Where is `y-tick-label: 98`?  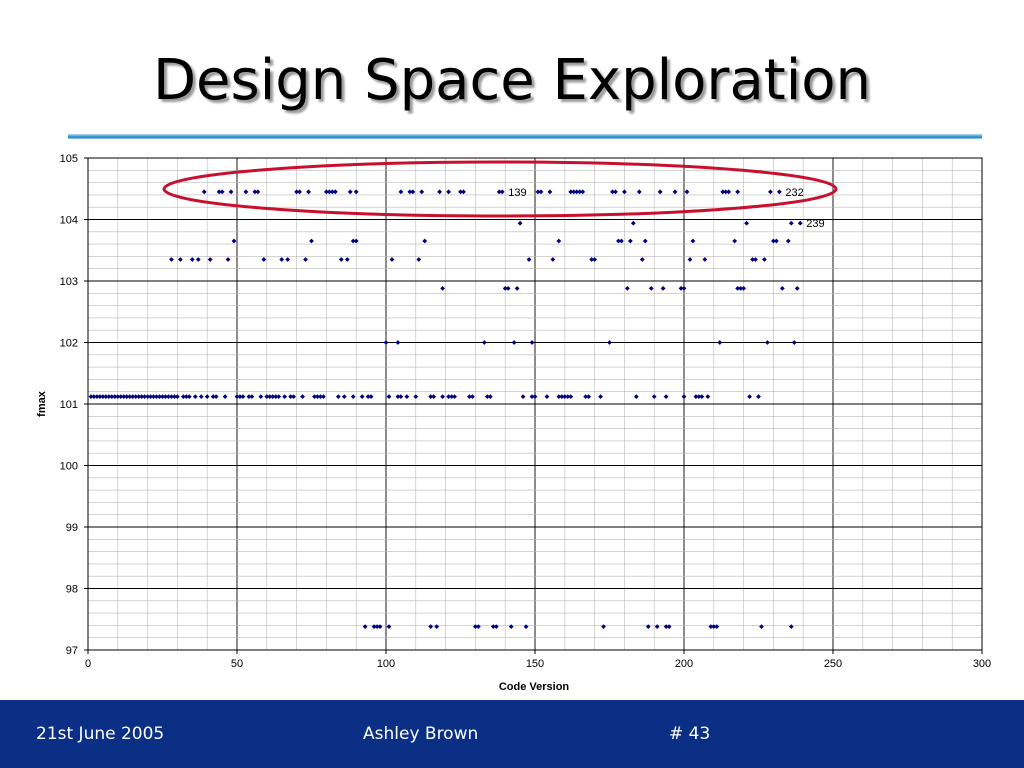 y-tick-label: 98 is located at coordinates (72, 590).